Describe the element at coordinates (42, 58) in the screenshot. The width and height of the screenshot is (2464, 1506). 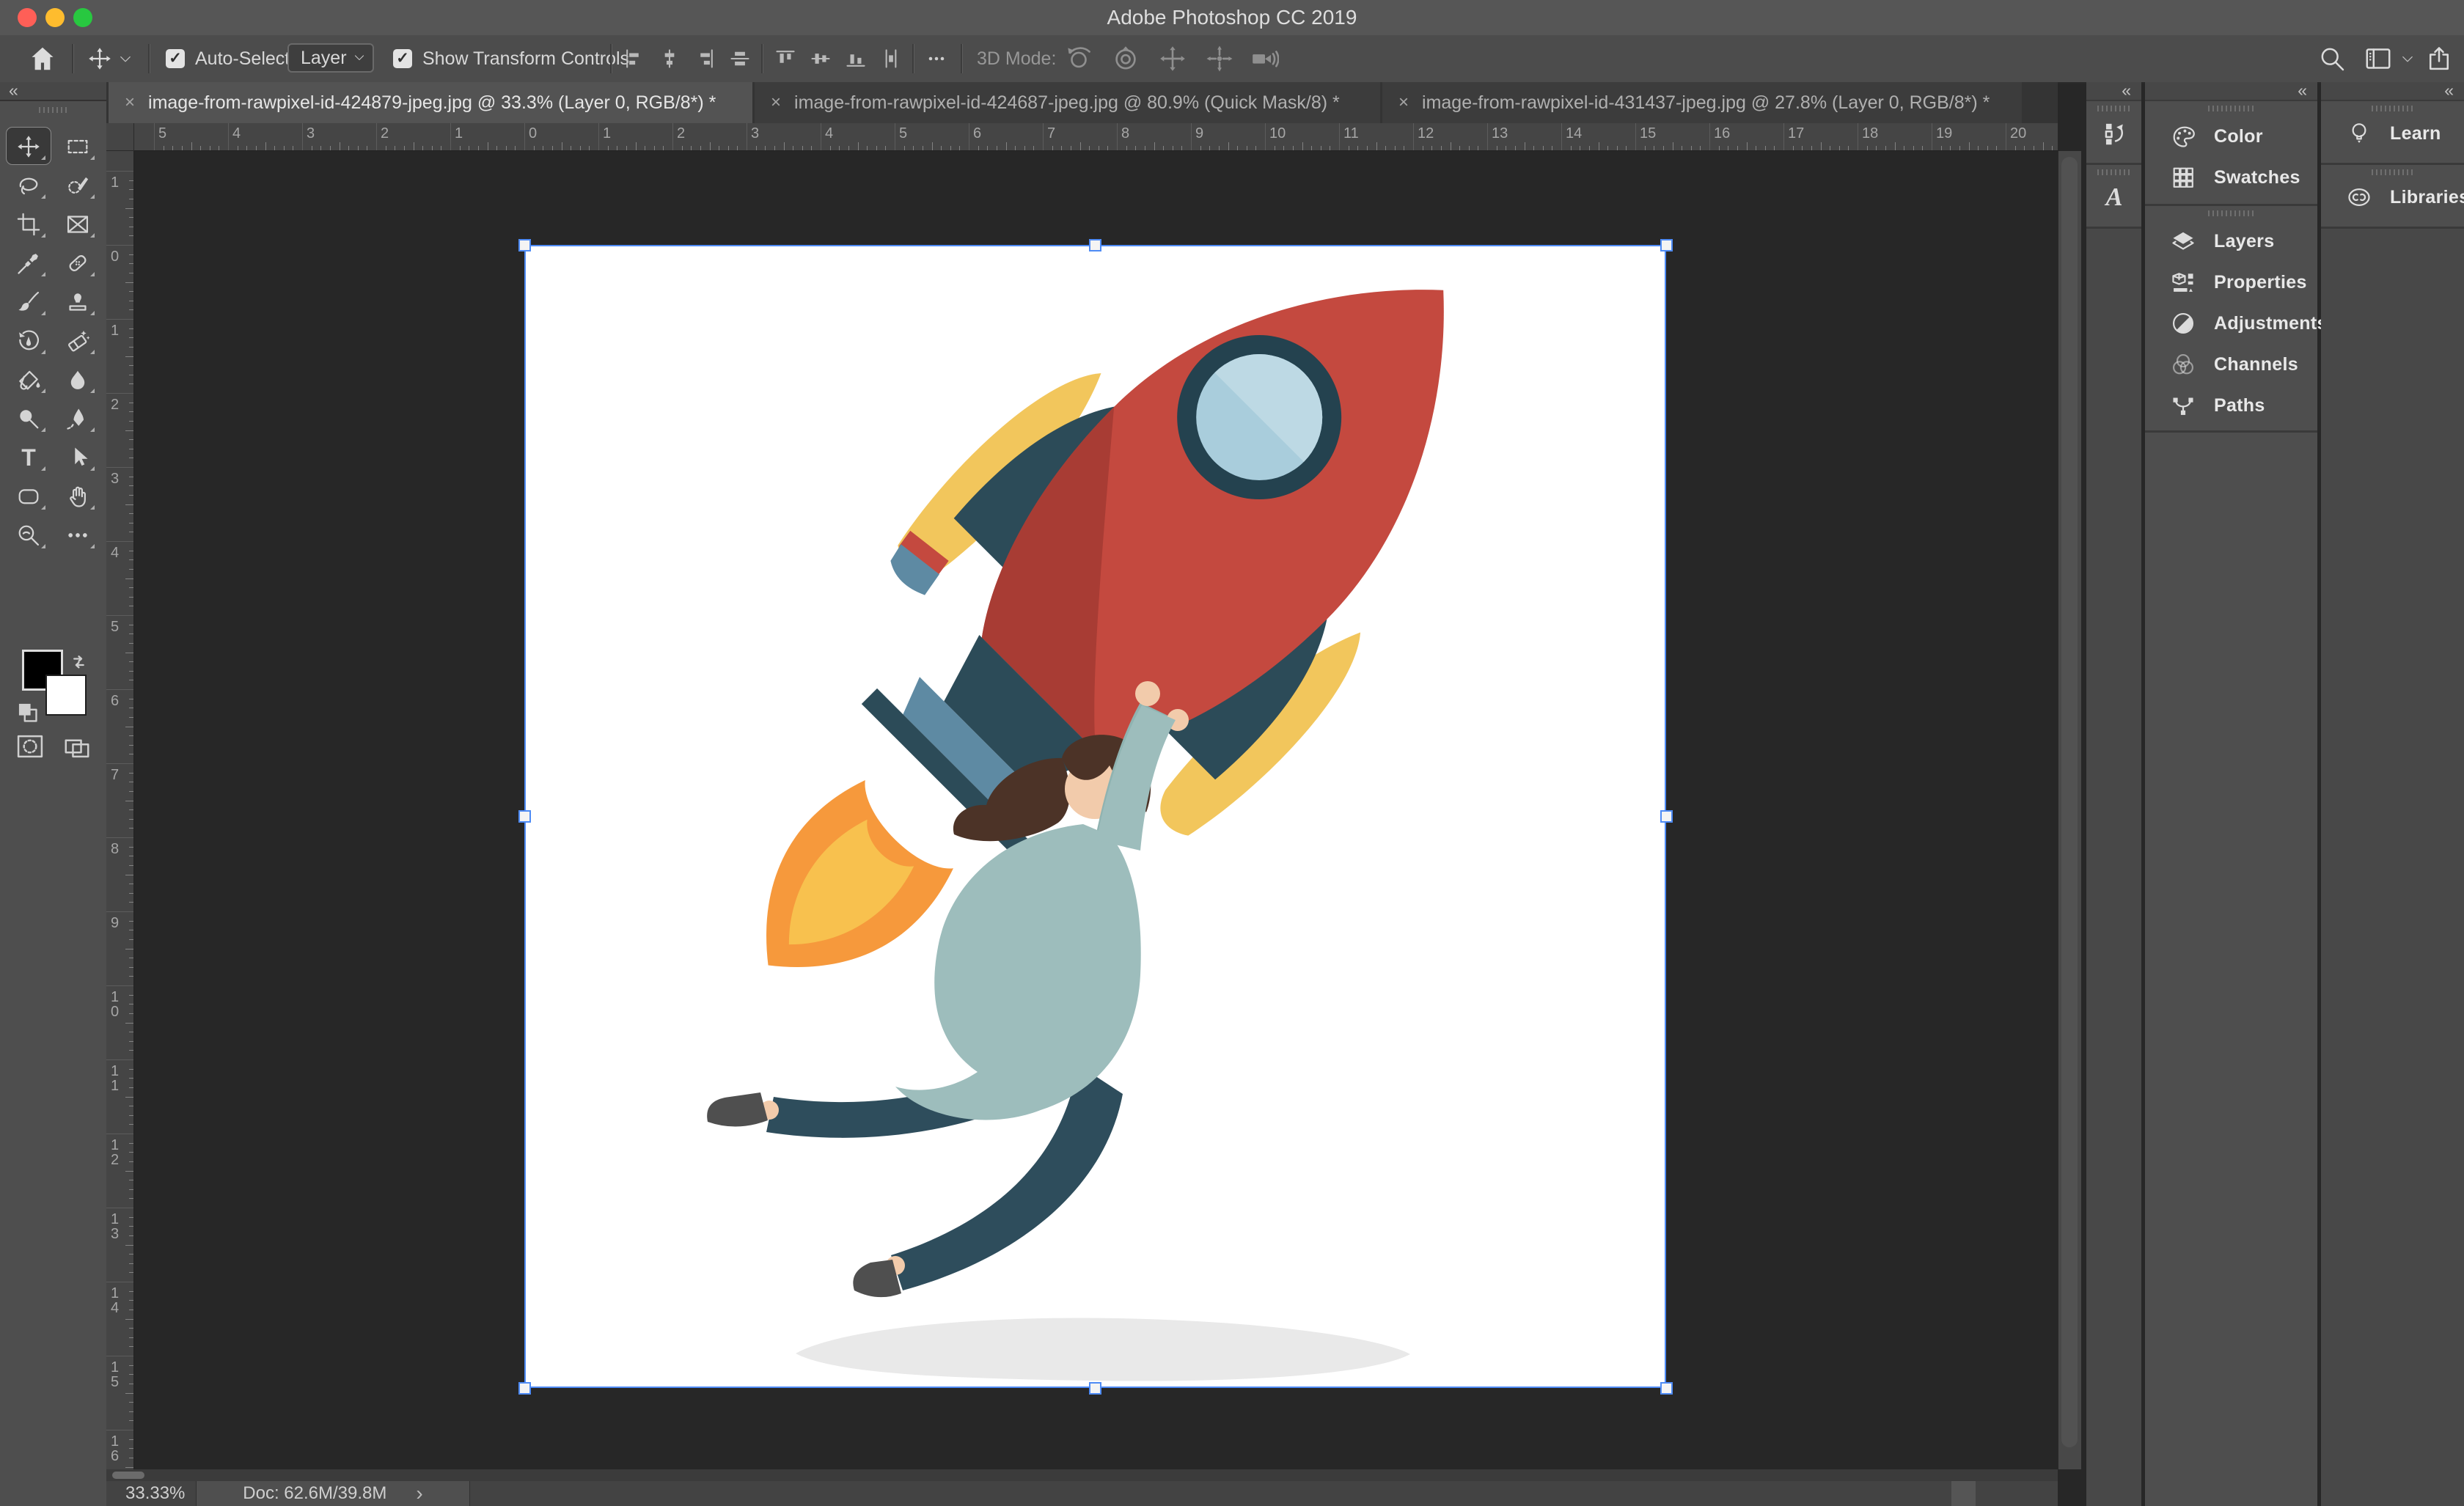
I see `home-icon` at that location.